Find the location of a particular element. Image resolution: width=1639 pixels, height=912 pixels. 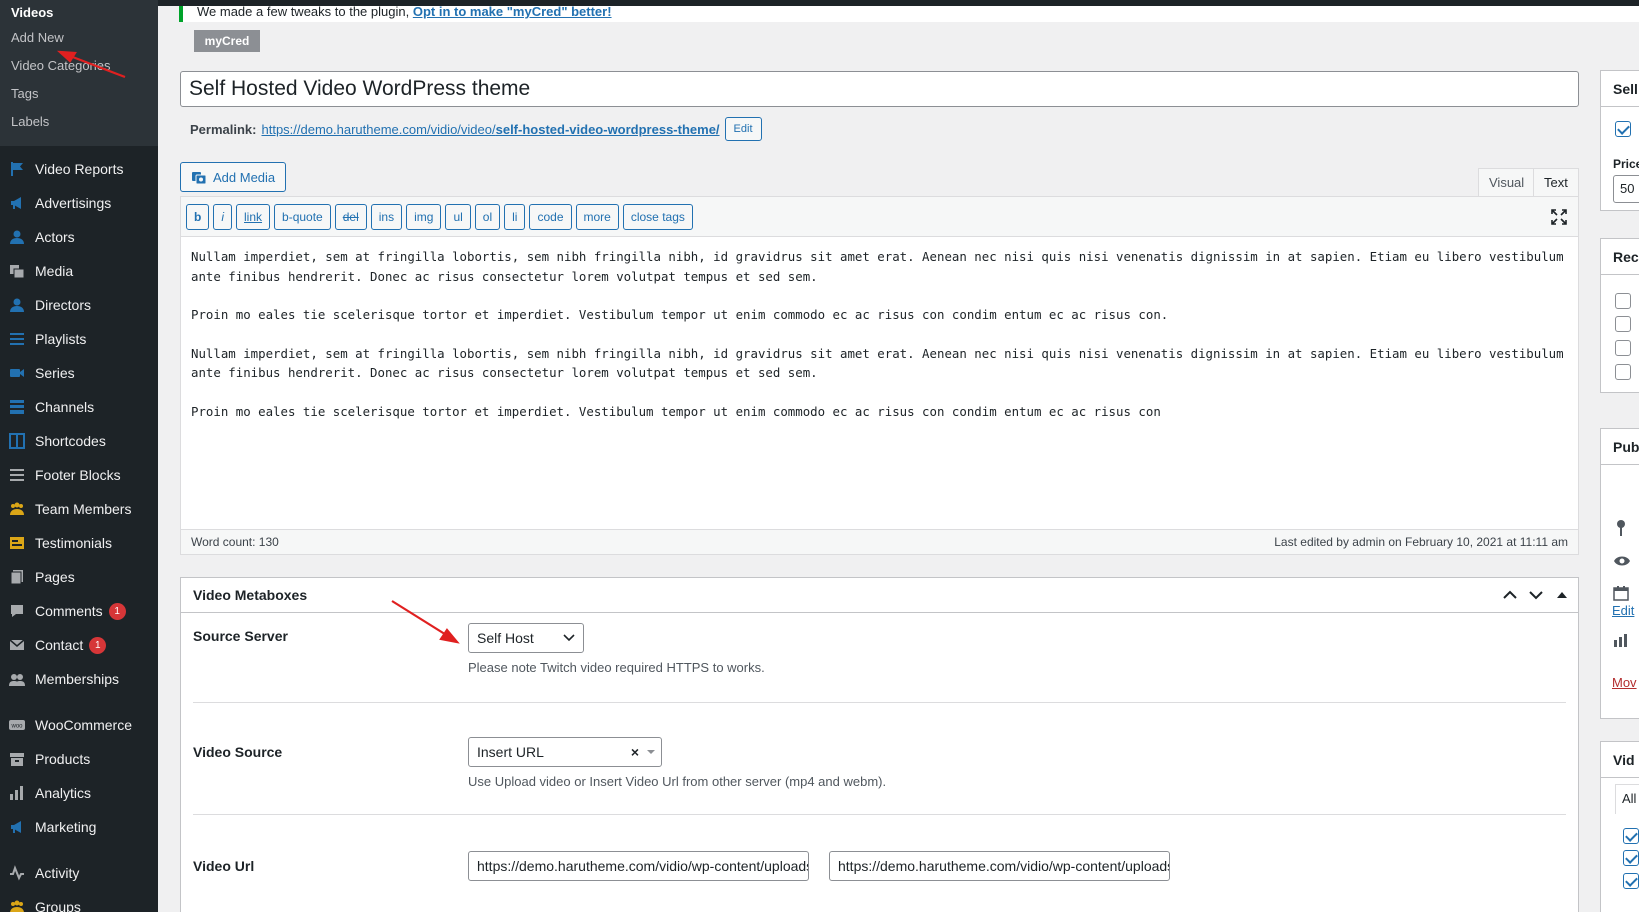

qt-ul-button: ul is located at coordinates (458, 216).